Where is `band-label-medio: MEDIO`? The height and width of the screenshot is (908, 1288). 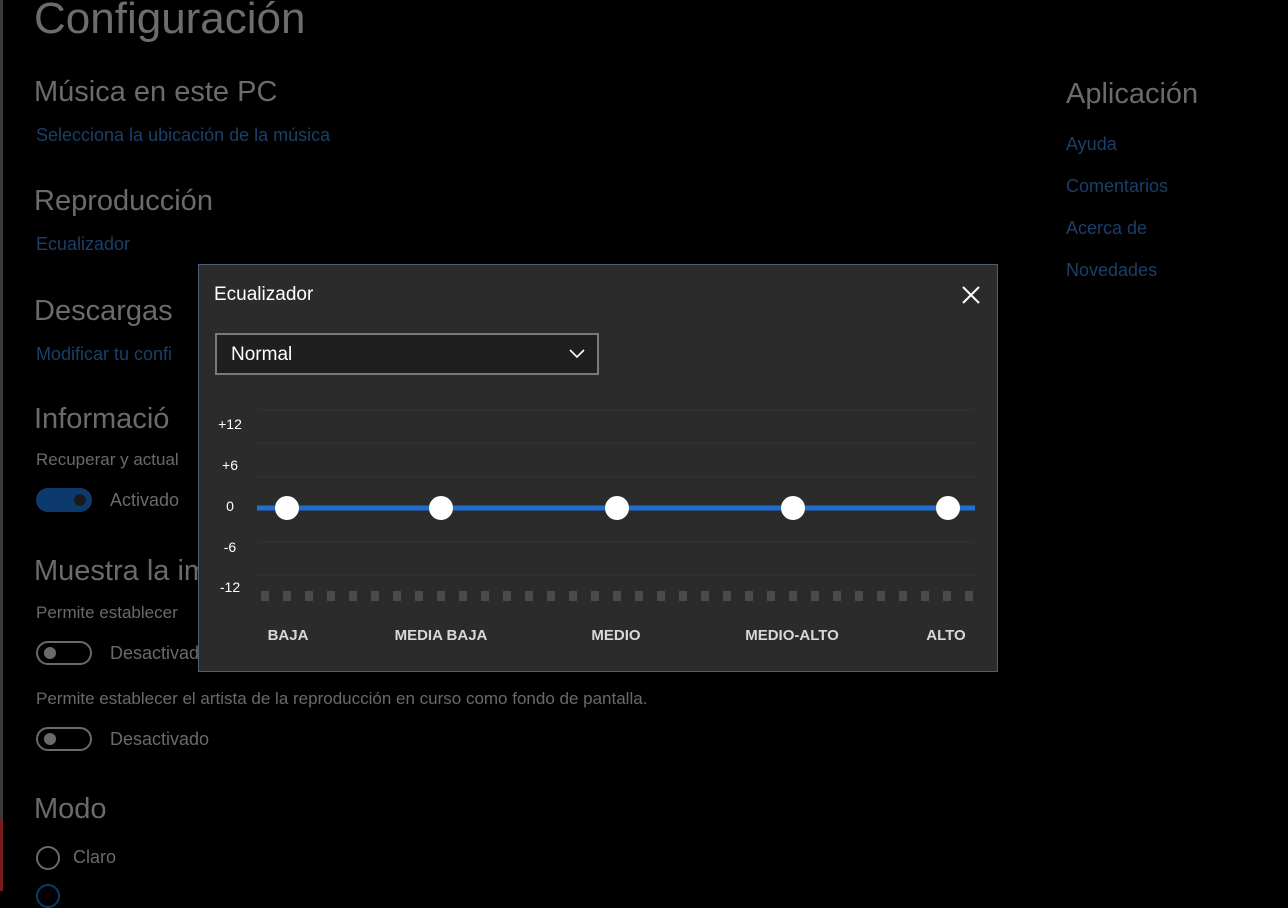 band-label-medio: MEDIO is located at coordinates (616, 635).